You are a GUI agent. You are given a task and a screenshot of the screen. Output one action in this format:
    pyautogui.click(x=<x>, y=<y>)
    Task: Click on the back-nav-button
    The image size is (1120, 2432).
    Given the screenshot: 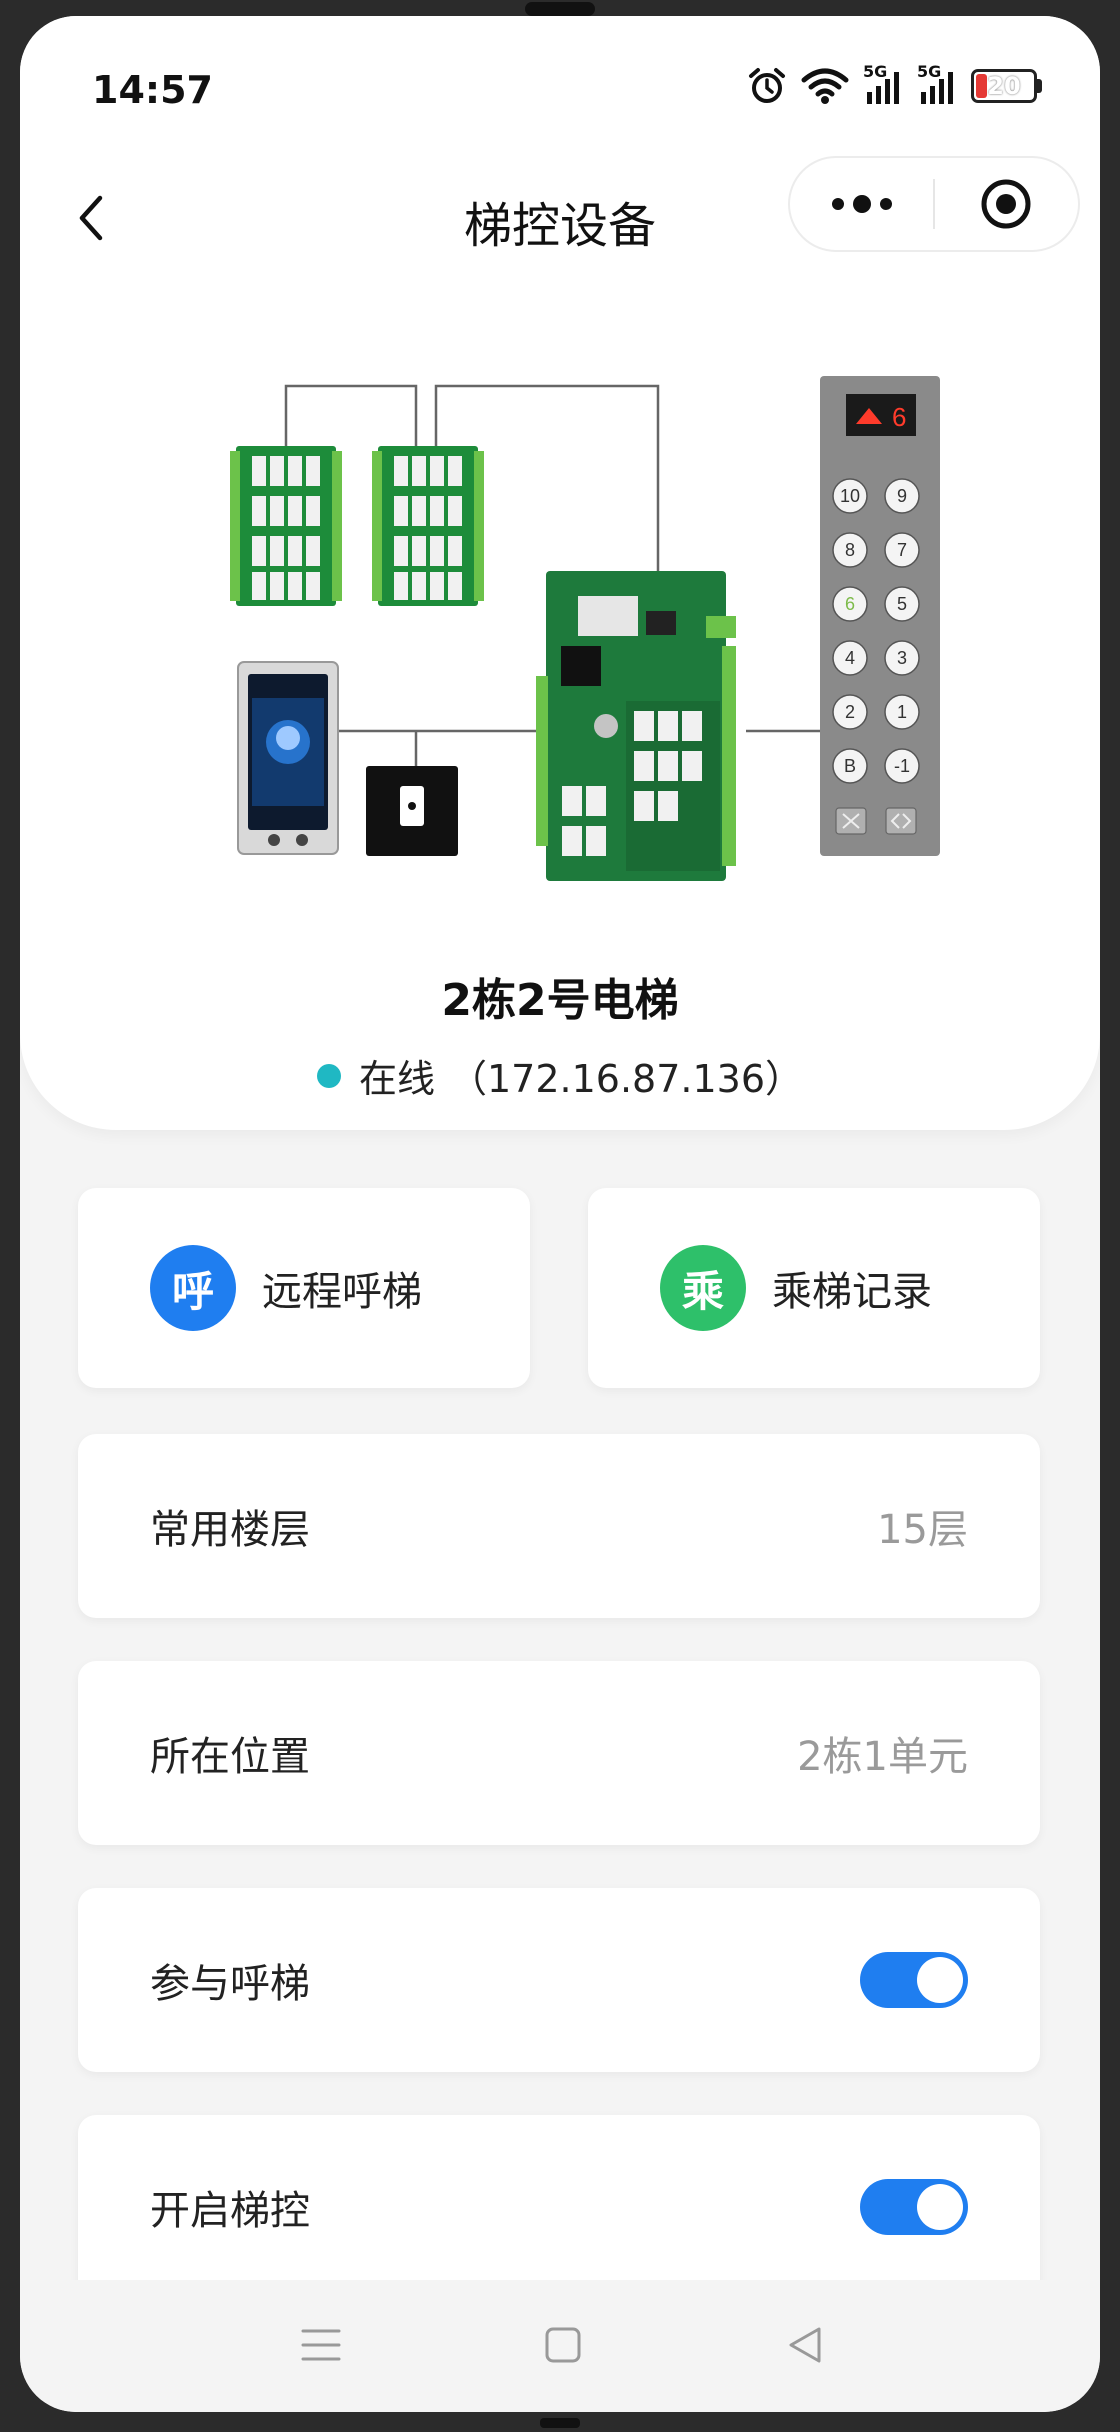 What is the action you would take?
    pyautogui.click(x=805, y=2345)
    